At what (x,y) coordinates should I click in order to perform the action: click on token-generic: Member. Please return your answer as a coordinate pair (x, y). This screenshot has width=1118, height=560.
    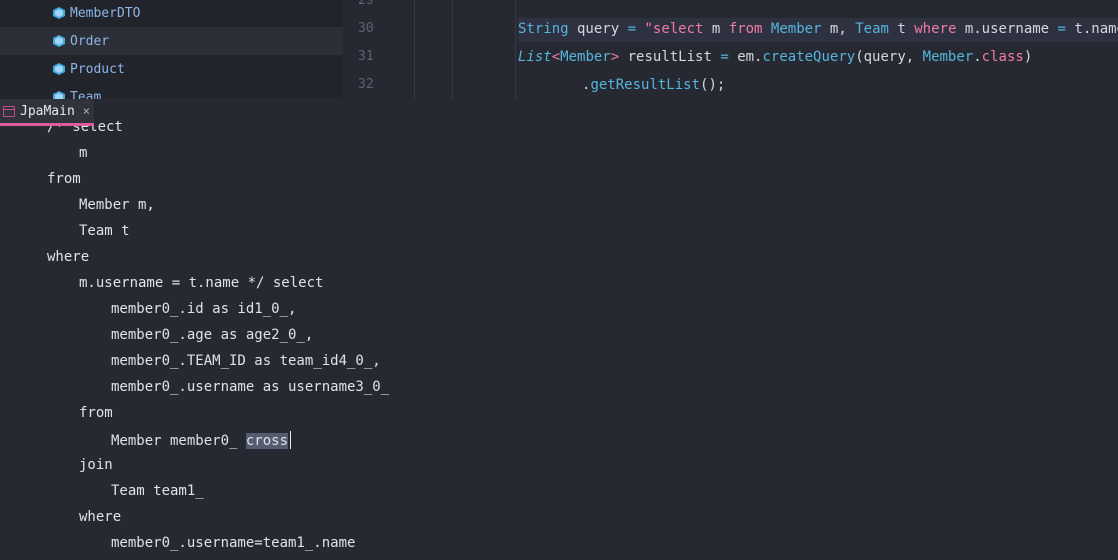
    Looking at the image, I should click on (585, 57).